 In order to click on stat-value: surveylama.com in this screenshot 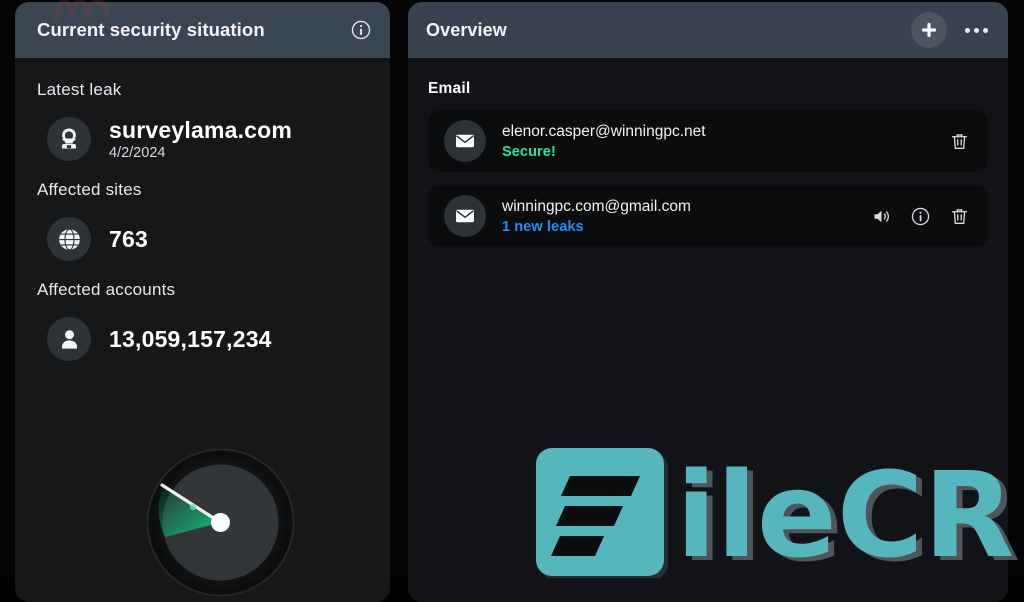, I will do `click(201, 130)`.